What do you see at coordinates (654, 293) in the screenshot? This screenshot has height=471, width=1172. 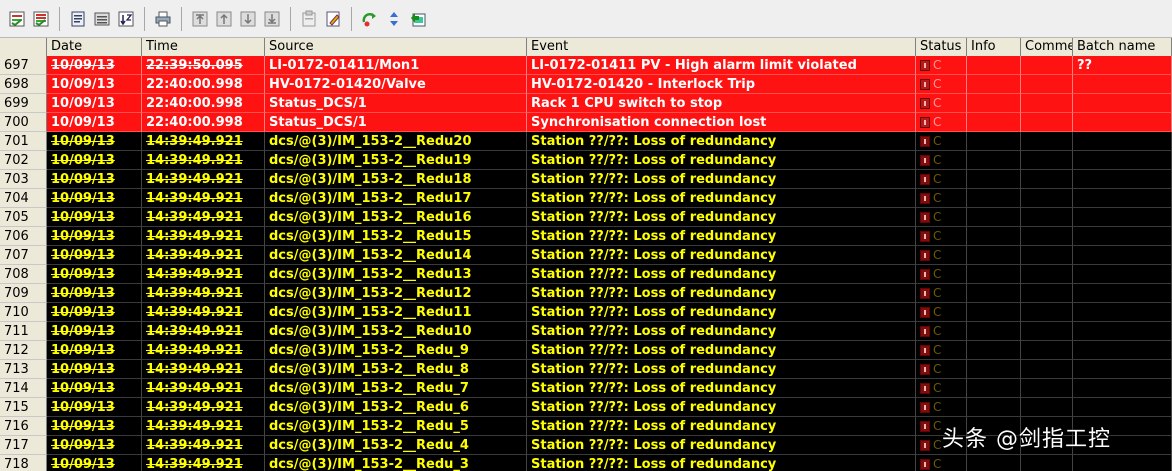 I see `event-text: Station ??/??: Loss of redundancy` at bounding box center [654, 293].